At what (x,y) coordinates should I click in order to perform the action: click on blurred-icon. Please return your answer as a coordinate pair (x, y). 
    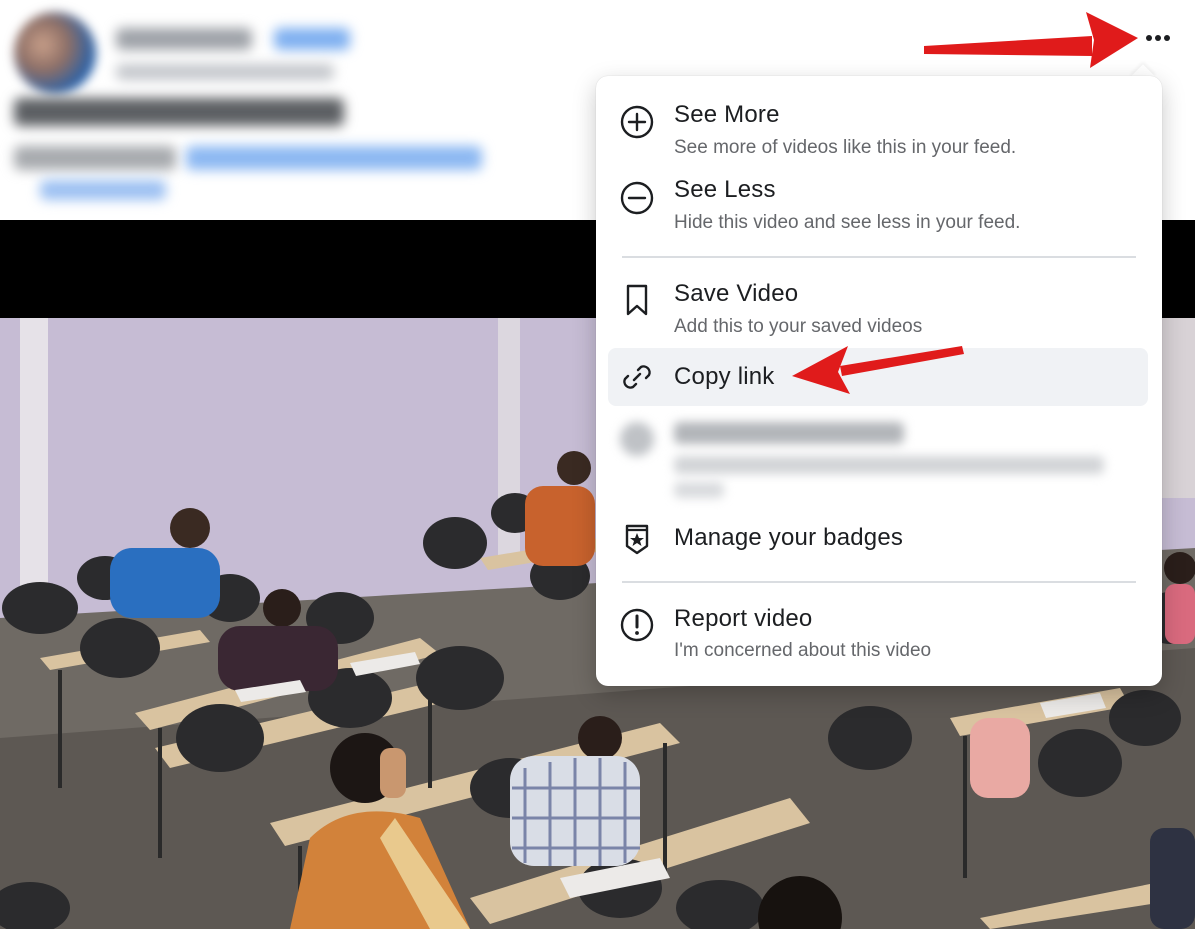
    Looking at the image, I should click on (637, 439).